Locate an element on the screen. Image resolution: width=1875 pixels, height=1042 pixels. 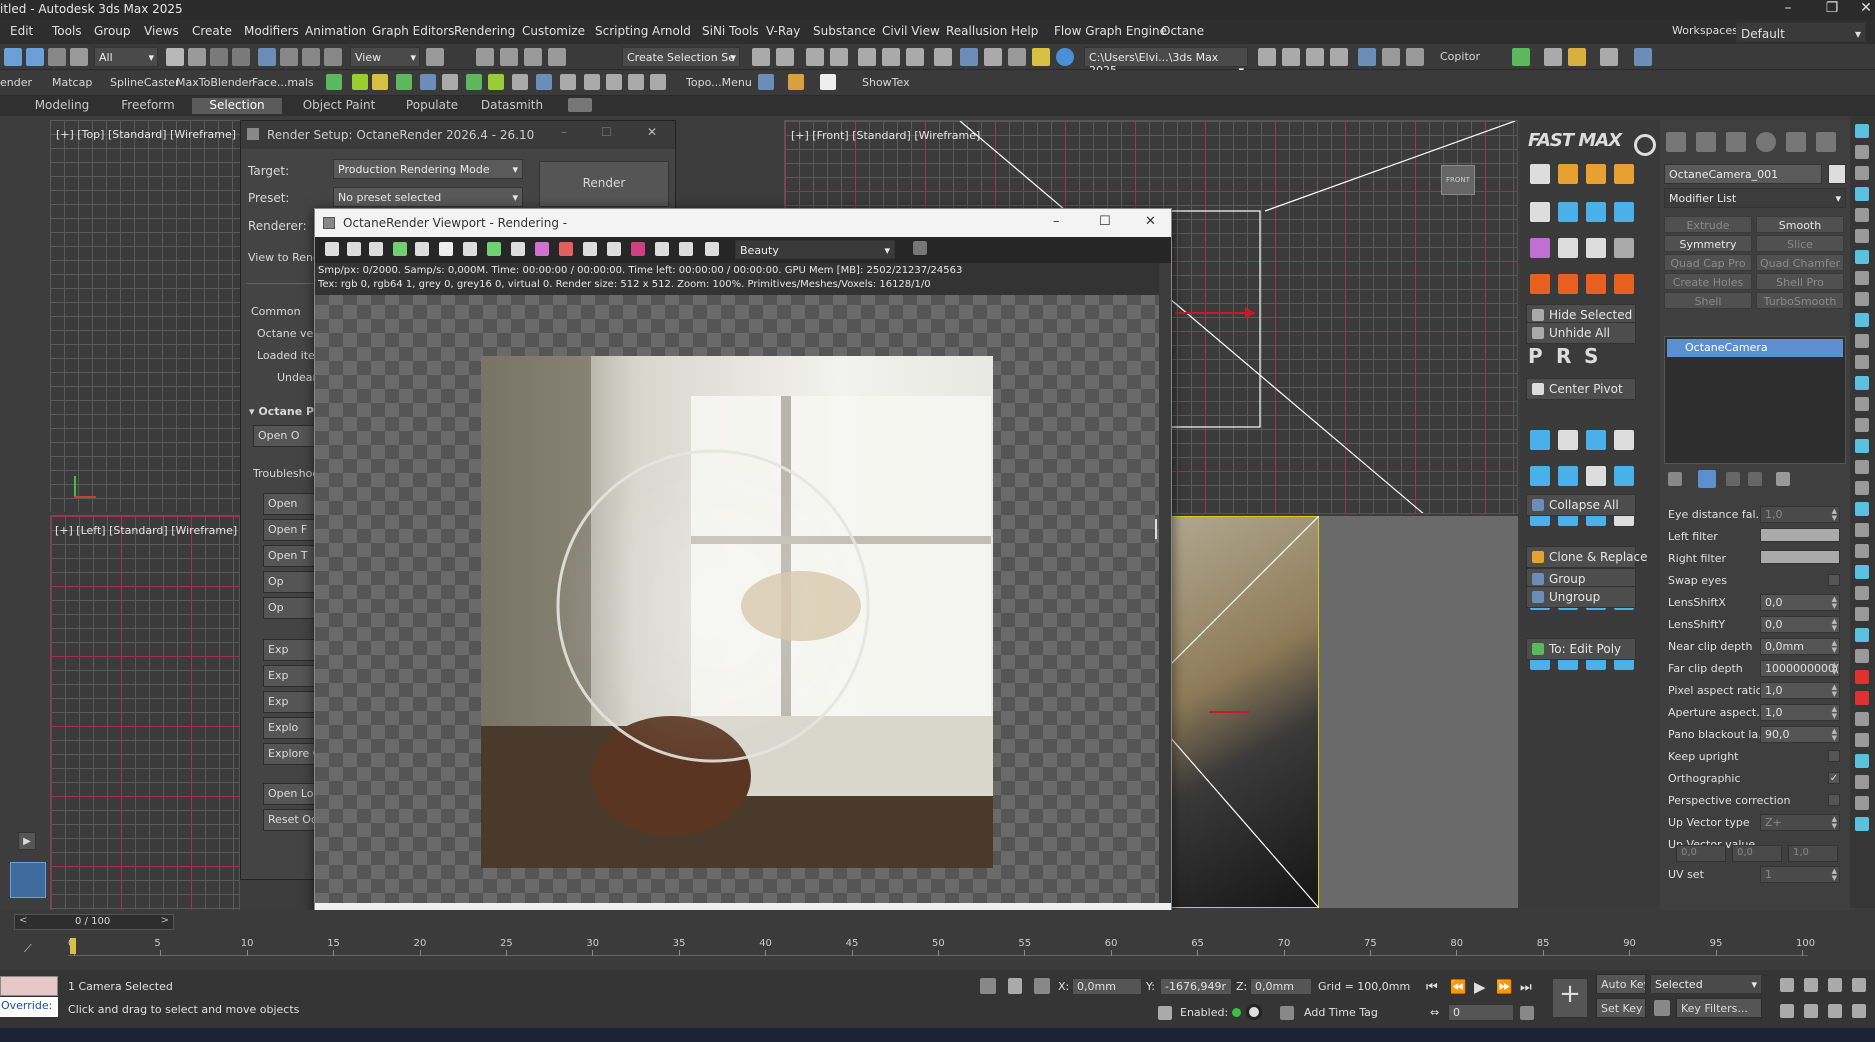
octane-close: ✕ is located at coordinates (1150, 221).